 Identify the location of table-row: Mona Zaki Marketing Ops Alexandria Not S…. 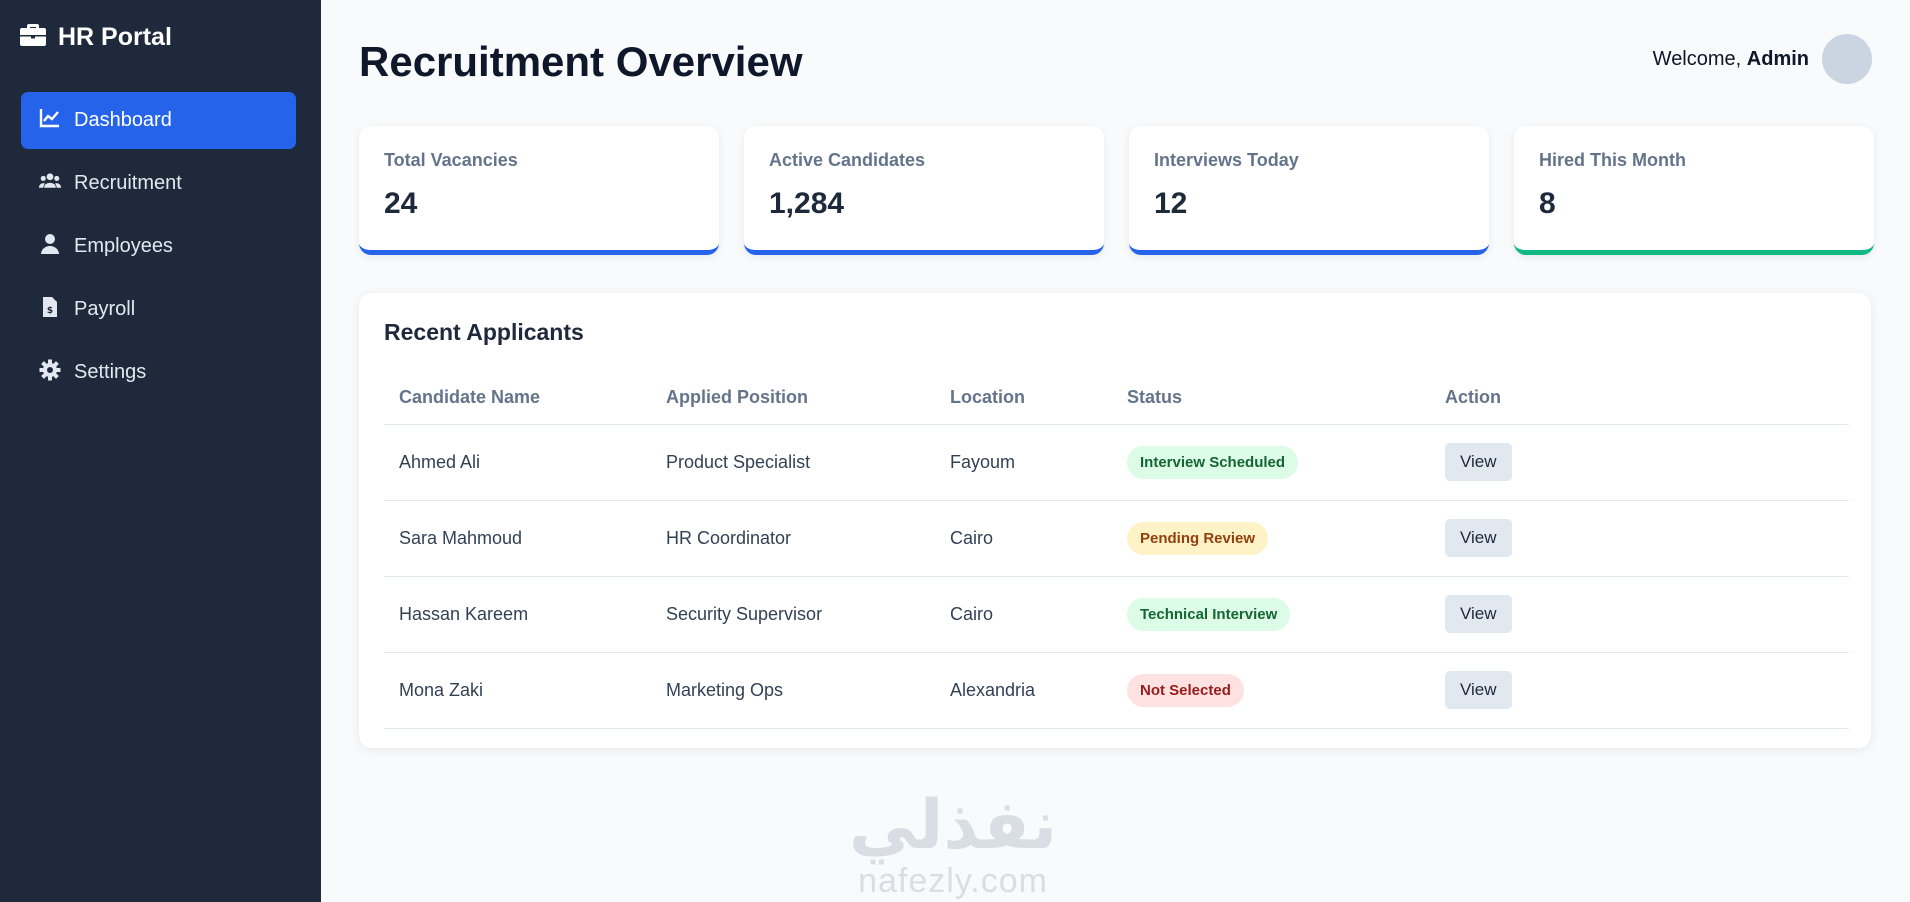
(1116, 690).